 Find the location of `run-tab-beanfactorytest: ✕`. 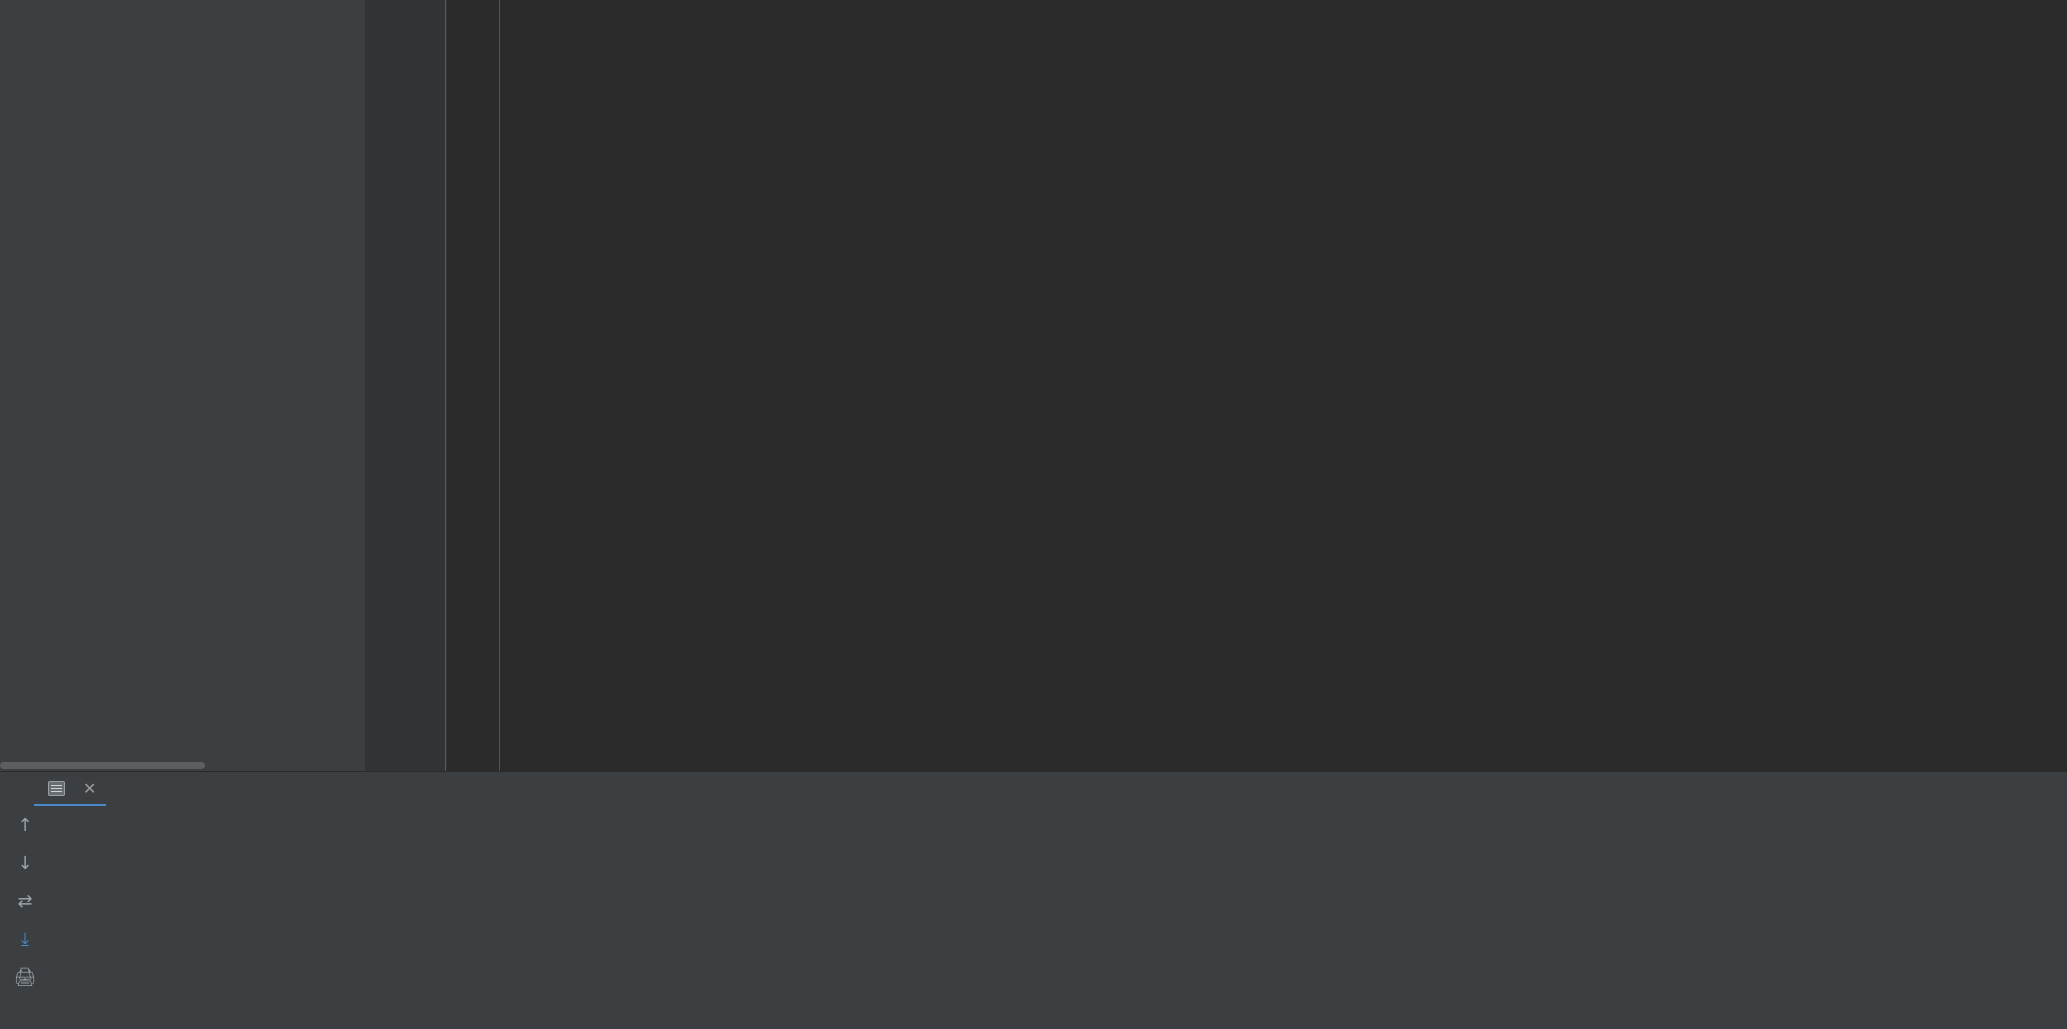

run-tab-beanfactorytest: ✕ is located at coordinates (70, 789).